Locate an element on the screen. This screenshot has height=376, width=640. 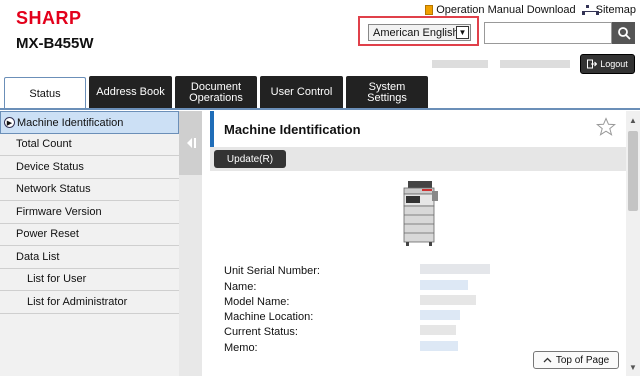
sidebar-item-label: Device Status is located at coordinates (50, 167).